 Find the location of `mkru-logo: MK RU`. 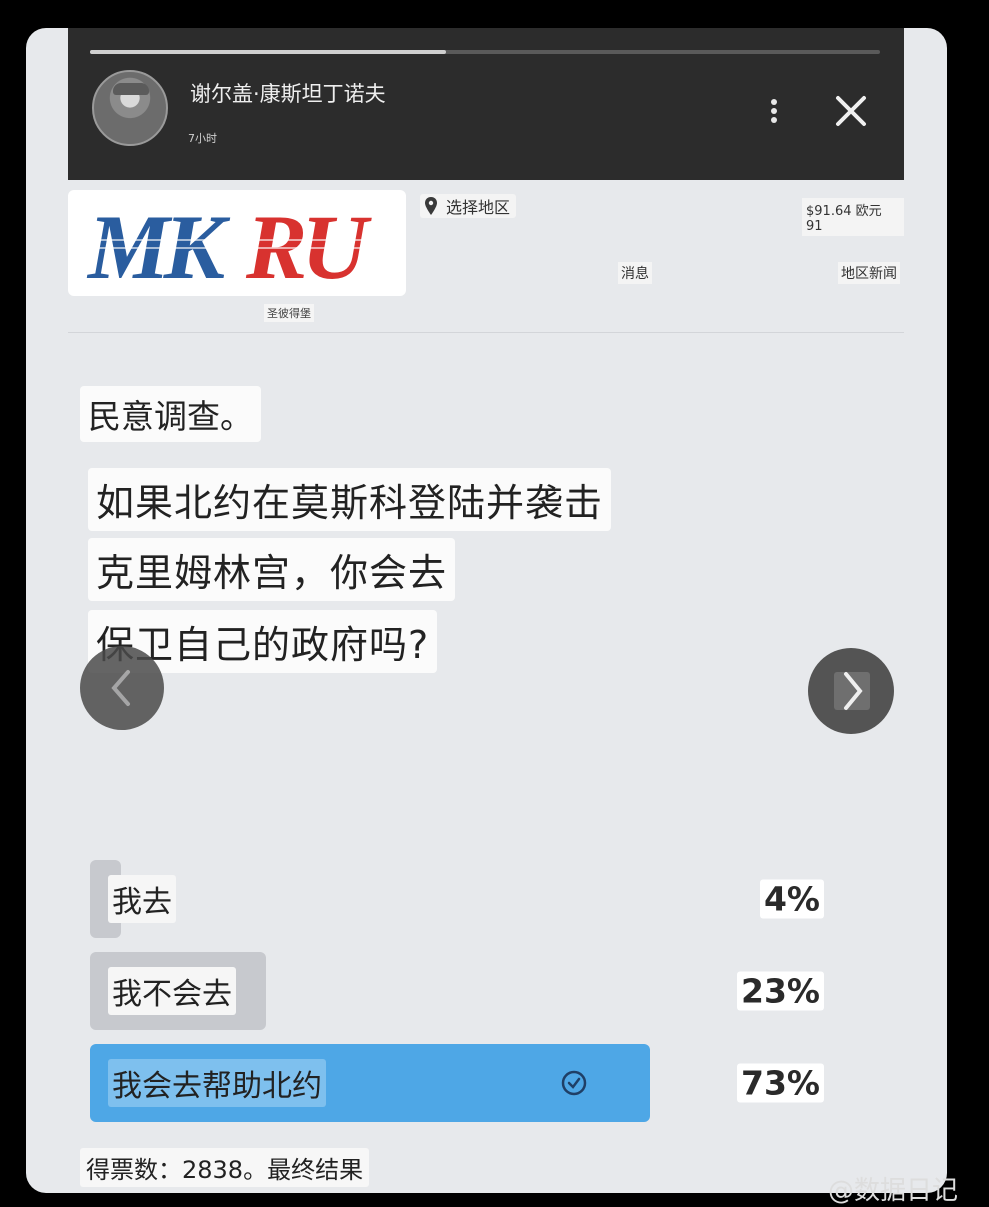

mkru-logo: MK RU is located at coordinates (237, 244).